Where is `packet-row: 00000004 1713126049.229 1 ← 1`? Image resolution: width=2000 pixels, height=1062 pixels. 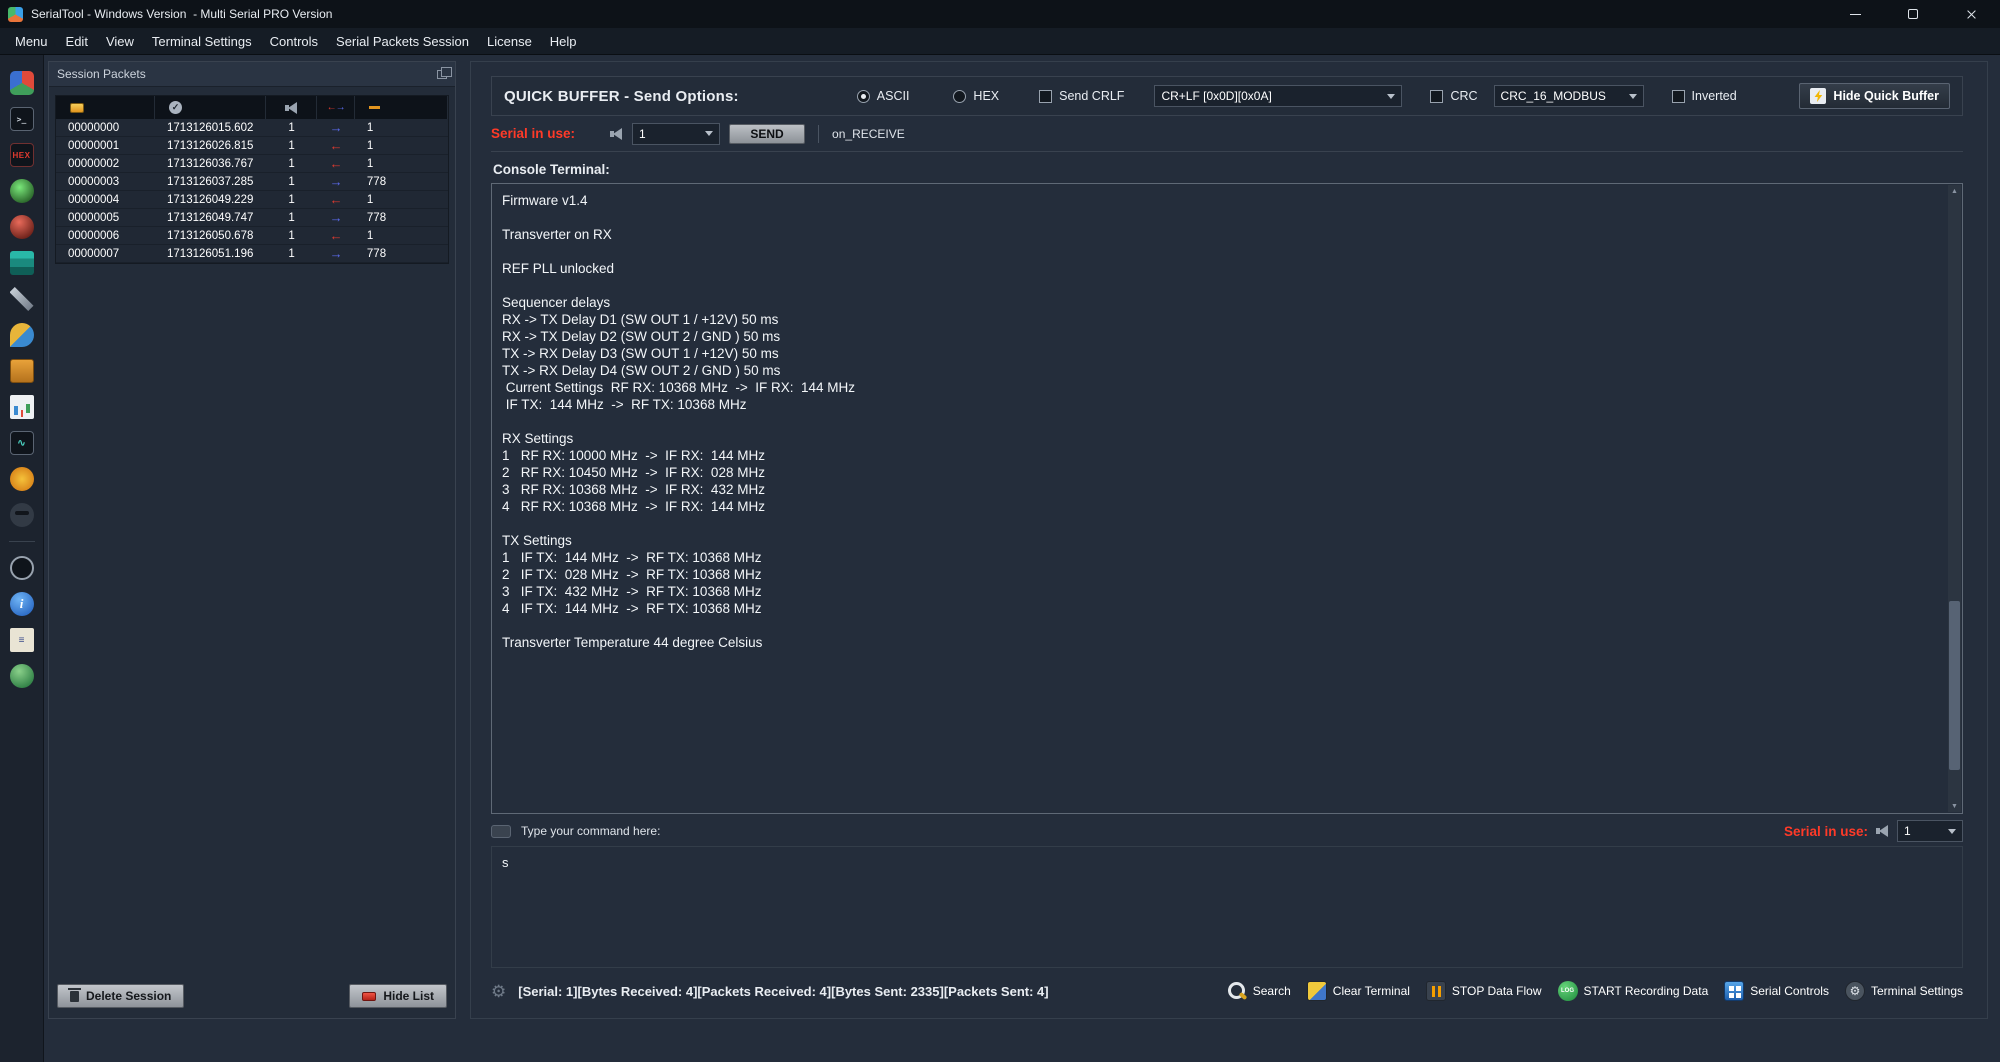
packet-row: 00000004 1713126049.229 1 ← 1 is located at coordinates (252, 200).